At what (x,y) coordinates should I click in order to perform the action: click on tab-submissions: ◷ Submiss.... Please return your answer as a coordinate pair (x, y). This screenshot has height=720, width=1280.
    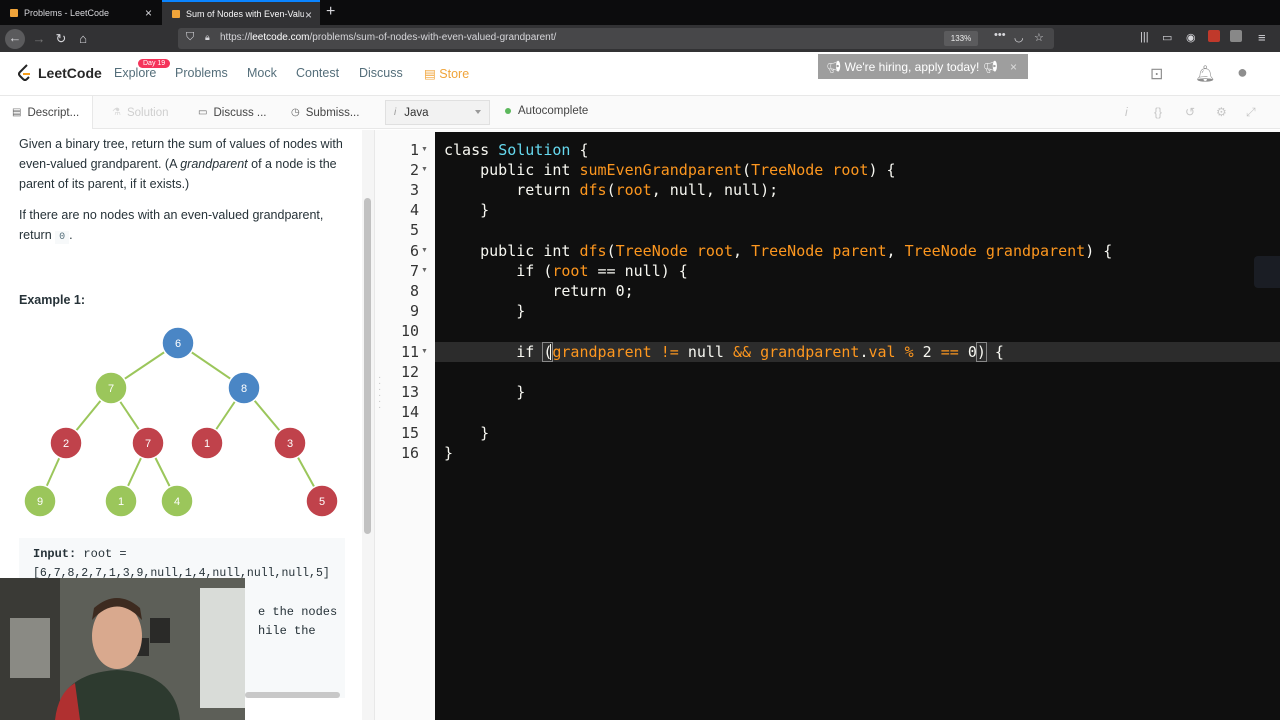
    Looking at the image, I should click on (325, 112).